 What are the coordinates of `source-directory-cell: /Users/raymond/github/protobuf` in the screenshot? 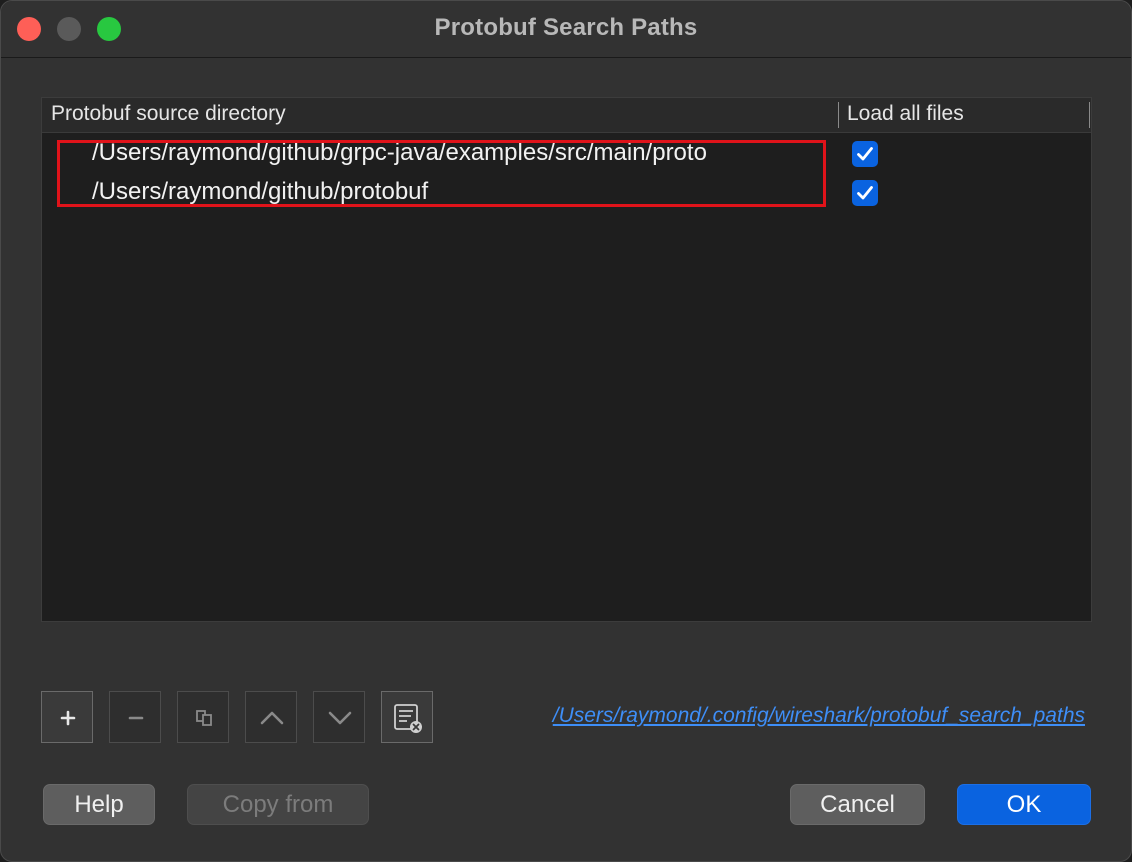 It's located at (260, 192).